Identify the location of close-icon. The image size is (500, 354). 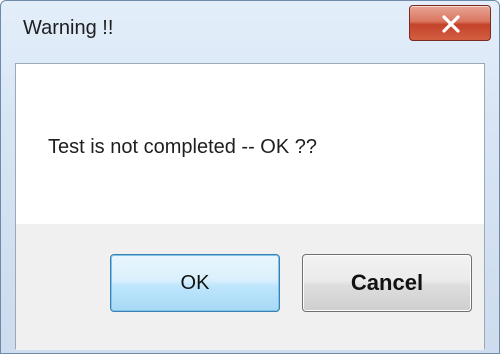
(451, 24).